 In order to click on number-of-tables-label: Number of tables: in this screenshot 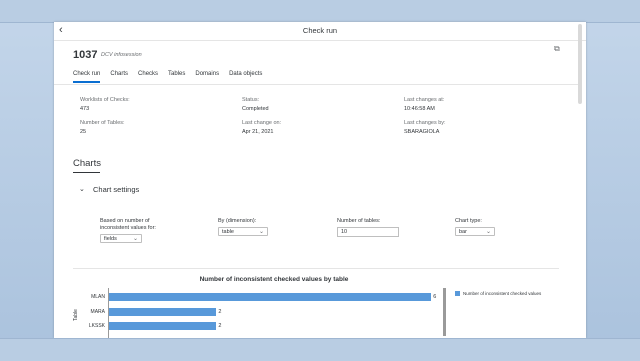, I will do `click(359, 221)`.